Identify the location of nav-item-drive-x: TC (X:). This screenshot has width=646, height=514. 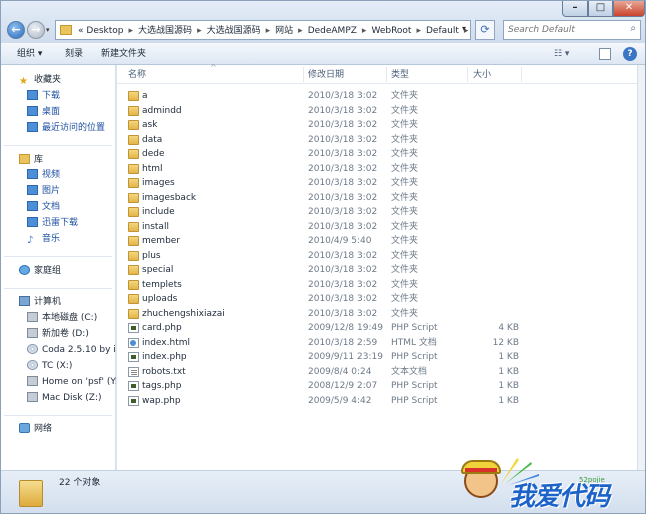
(71, 366).